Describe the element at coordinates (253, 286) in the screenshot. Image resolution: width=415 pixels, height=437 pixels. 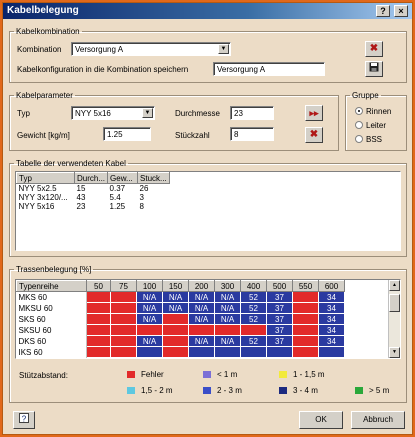
I see `column-header-width: 400` at that location.